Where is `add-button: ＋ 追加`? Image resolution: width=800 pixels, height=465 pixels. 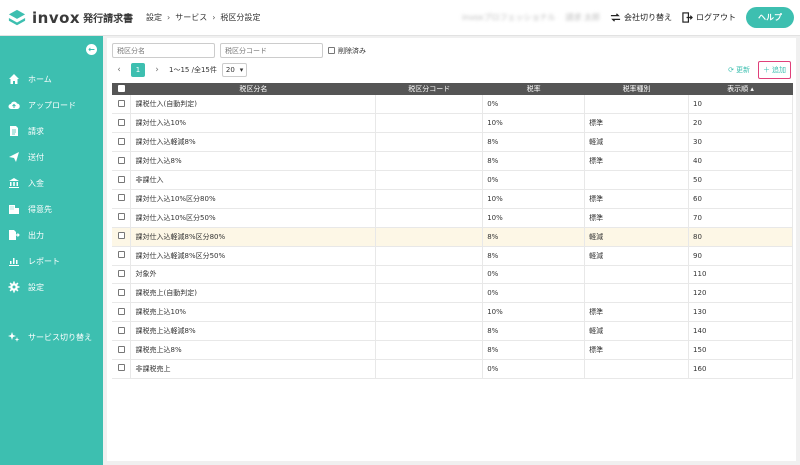
add-button: ＋ 追加 is located at coordinates (774, 70).